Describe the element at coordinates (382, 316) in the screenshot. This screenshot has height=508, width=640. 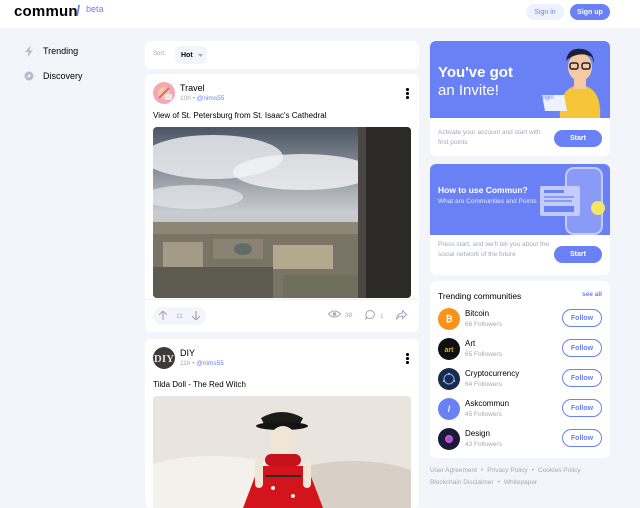
I see `comments-count: 1` at that location.